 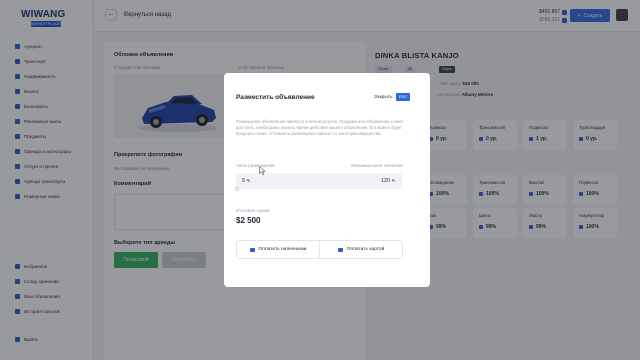 I want to click on close-button: Закрыть, so click(x=383, y=97).